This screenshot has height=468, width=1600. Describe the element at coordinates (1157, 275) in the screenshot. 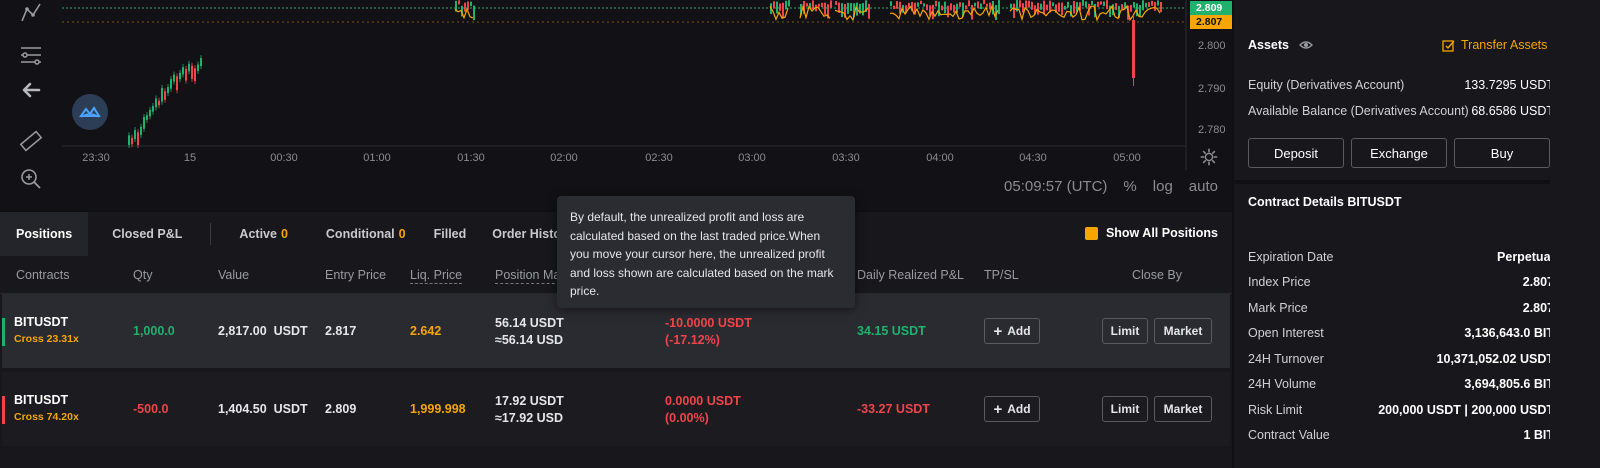

I see `header-close-by: Close By` at that location.